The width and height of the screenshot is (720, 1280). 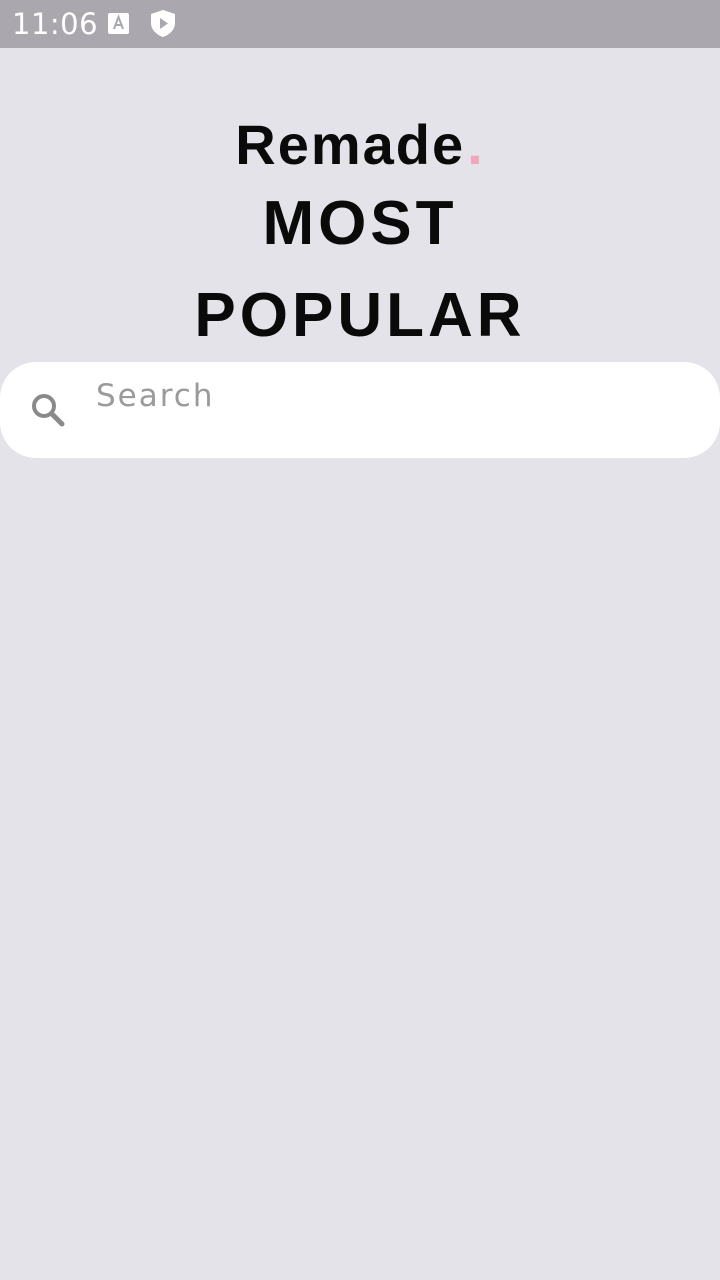 I want to click on page-title-line-1: MOST, so click(x=360, y=223).